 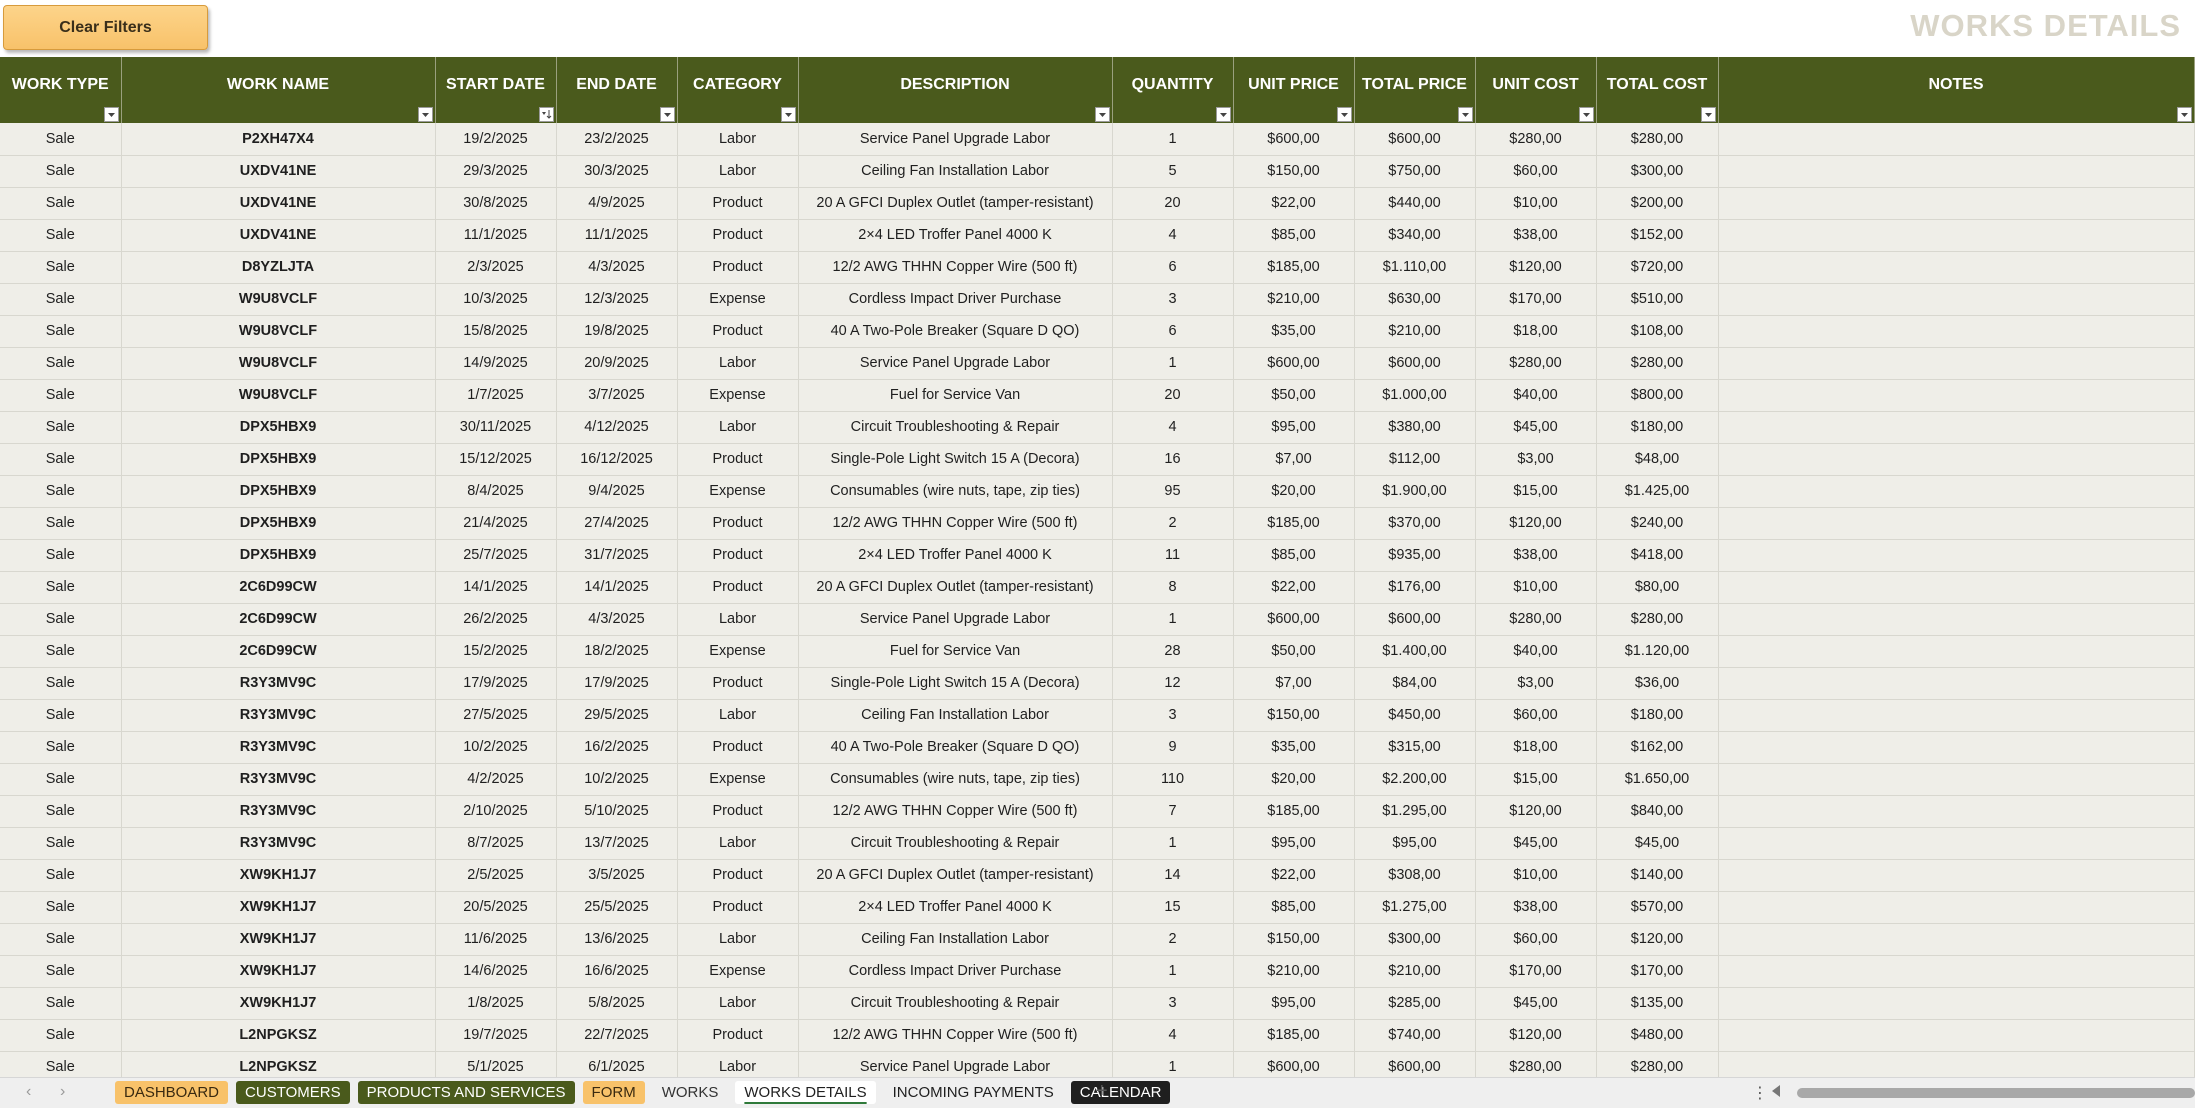 I want to click on table-cell: $315,00, so click(x=1415, y=747).